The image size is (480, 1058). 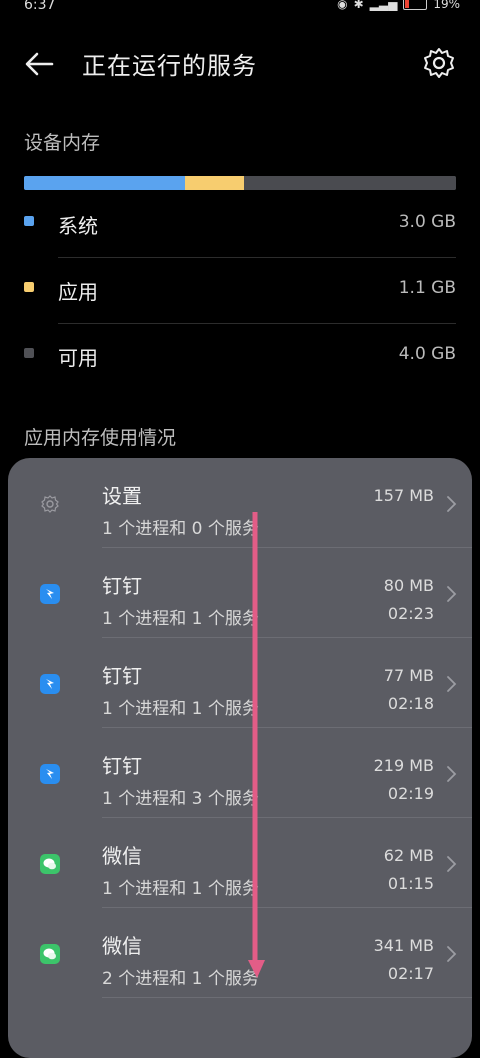 What do you see at coordinates (78, 358) in the screenshot?
I see `legend-label: 可用` at bounding box center [78, 358].